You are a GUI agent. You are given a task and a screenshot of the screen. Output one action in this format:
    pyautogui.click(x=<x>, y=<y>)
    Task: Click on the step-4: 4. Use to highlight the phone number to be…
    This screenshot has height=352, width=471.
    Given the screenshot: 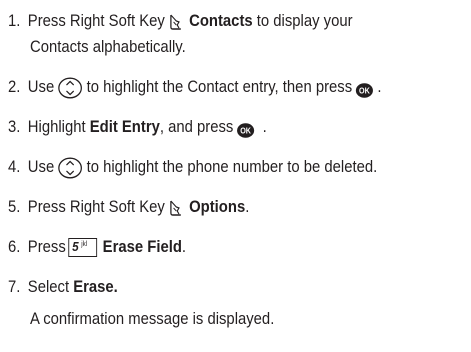 What is the action you would take?
    pyautogui.click(x=192, y=167)
    